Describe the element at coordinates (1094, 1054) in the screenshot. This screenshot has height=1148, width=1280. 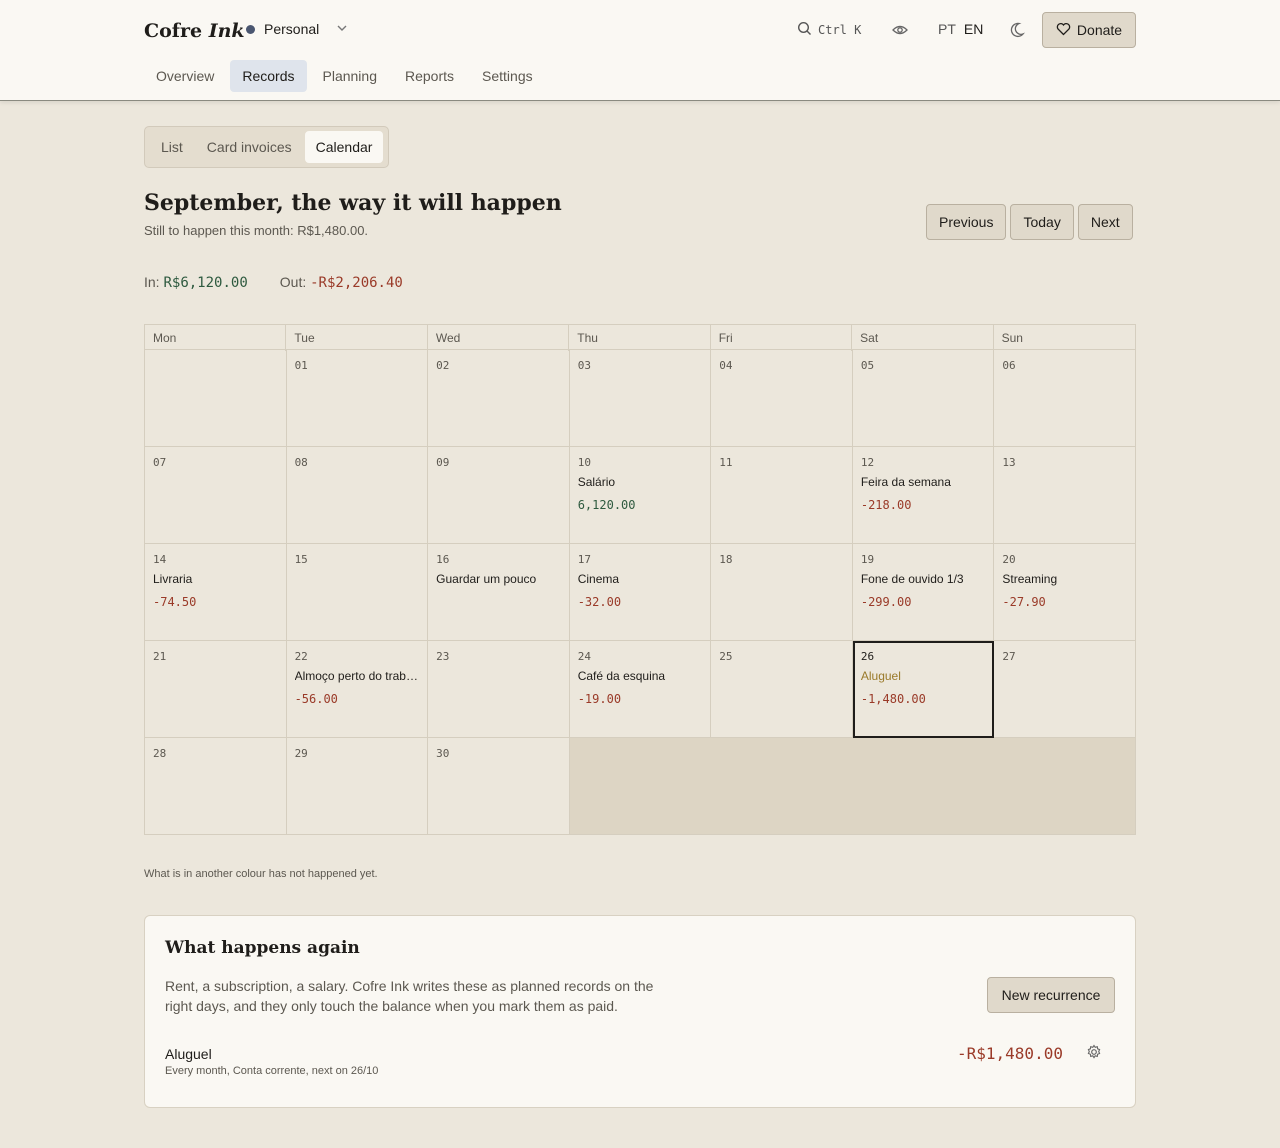
I see `gear-icon` at that location.